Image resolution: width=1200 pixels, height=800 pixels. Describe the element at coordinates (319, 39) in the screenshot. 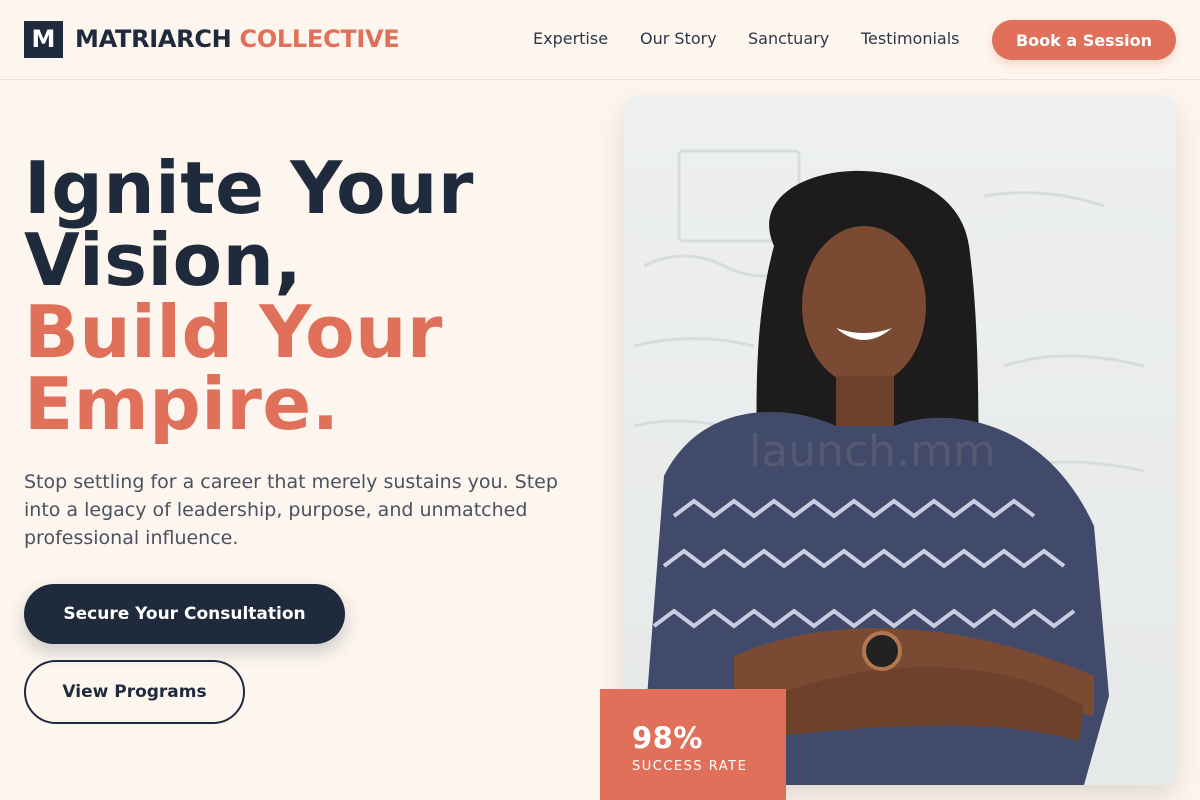

I see `logo-accent-text: COLLECTIVE` at that location.